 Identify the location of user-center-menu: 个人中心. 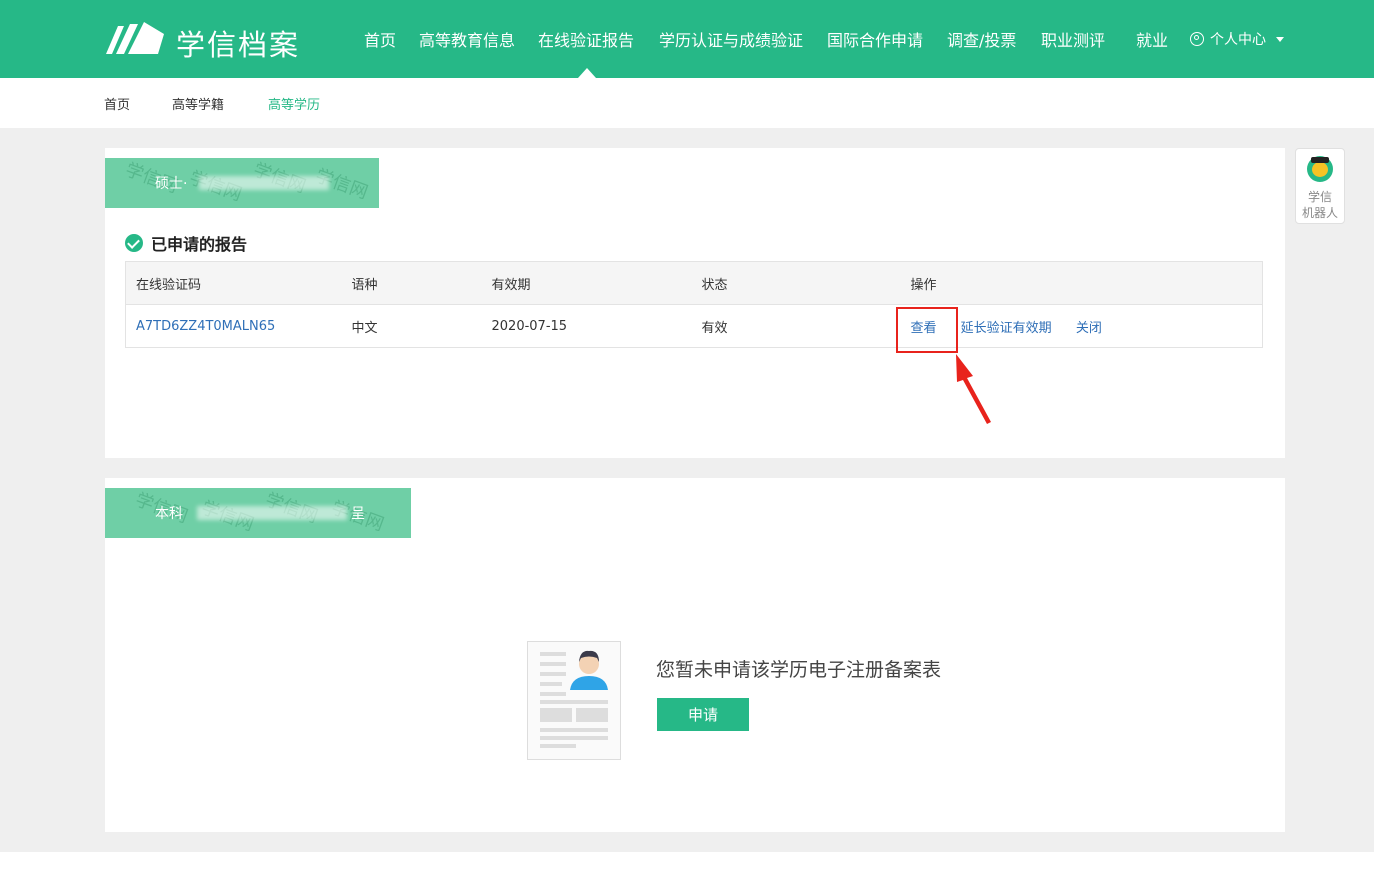
(1237, 39).